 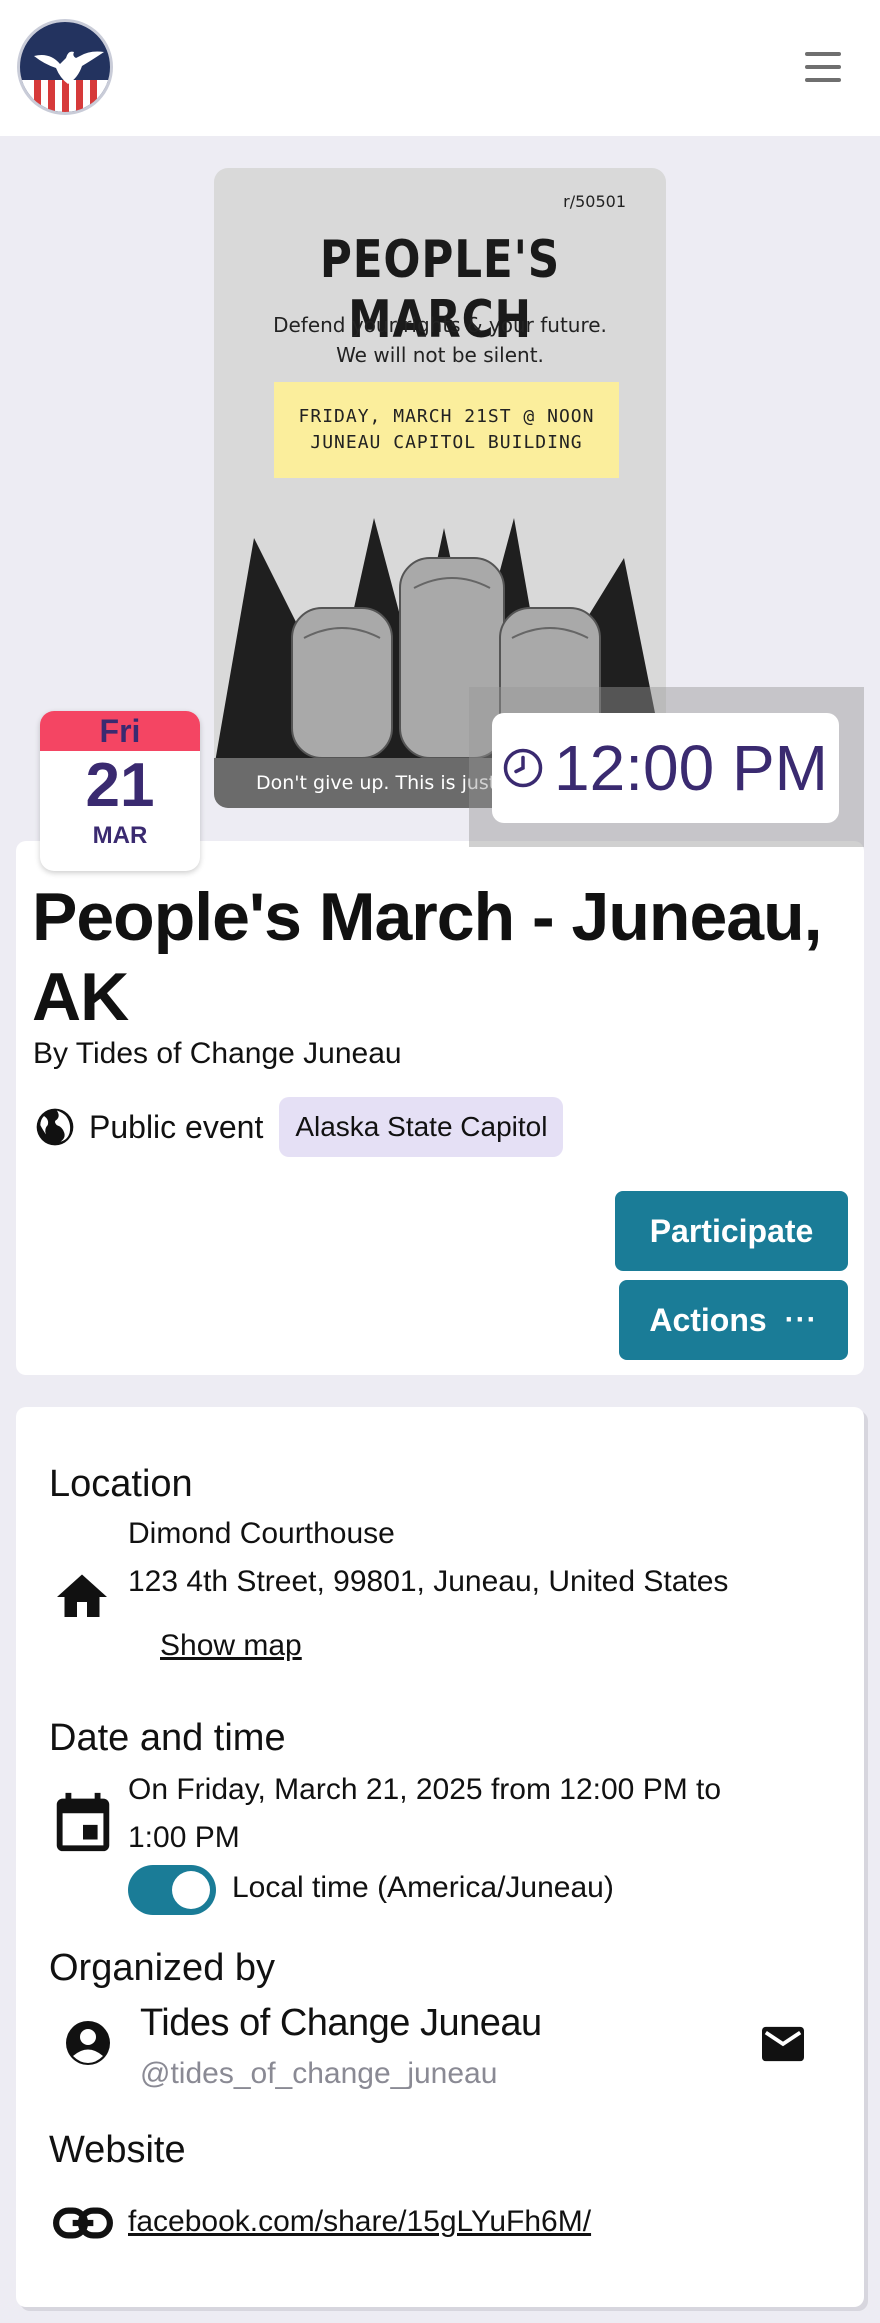 What do you see at coordinates (191, 1890) in the screenshot?
I see `local-time-toggle-knob` at bounding box center [191, 1890].